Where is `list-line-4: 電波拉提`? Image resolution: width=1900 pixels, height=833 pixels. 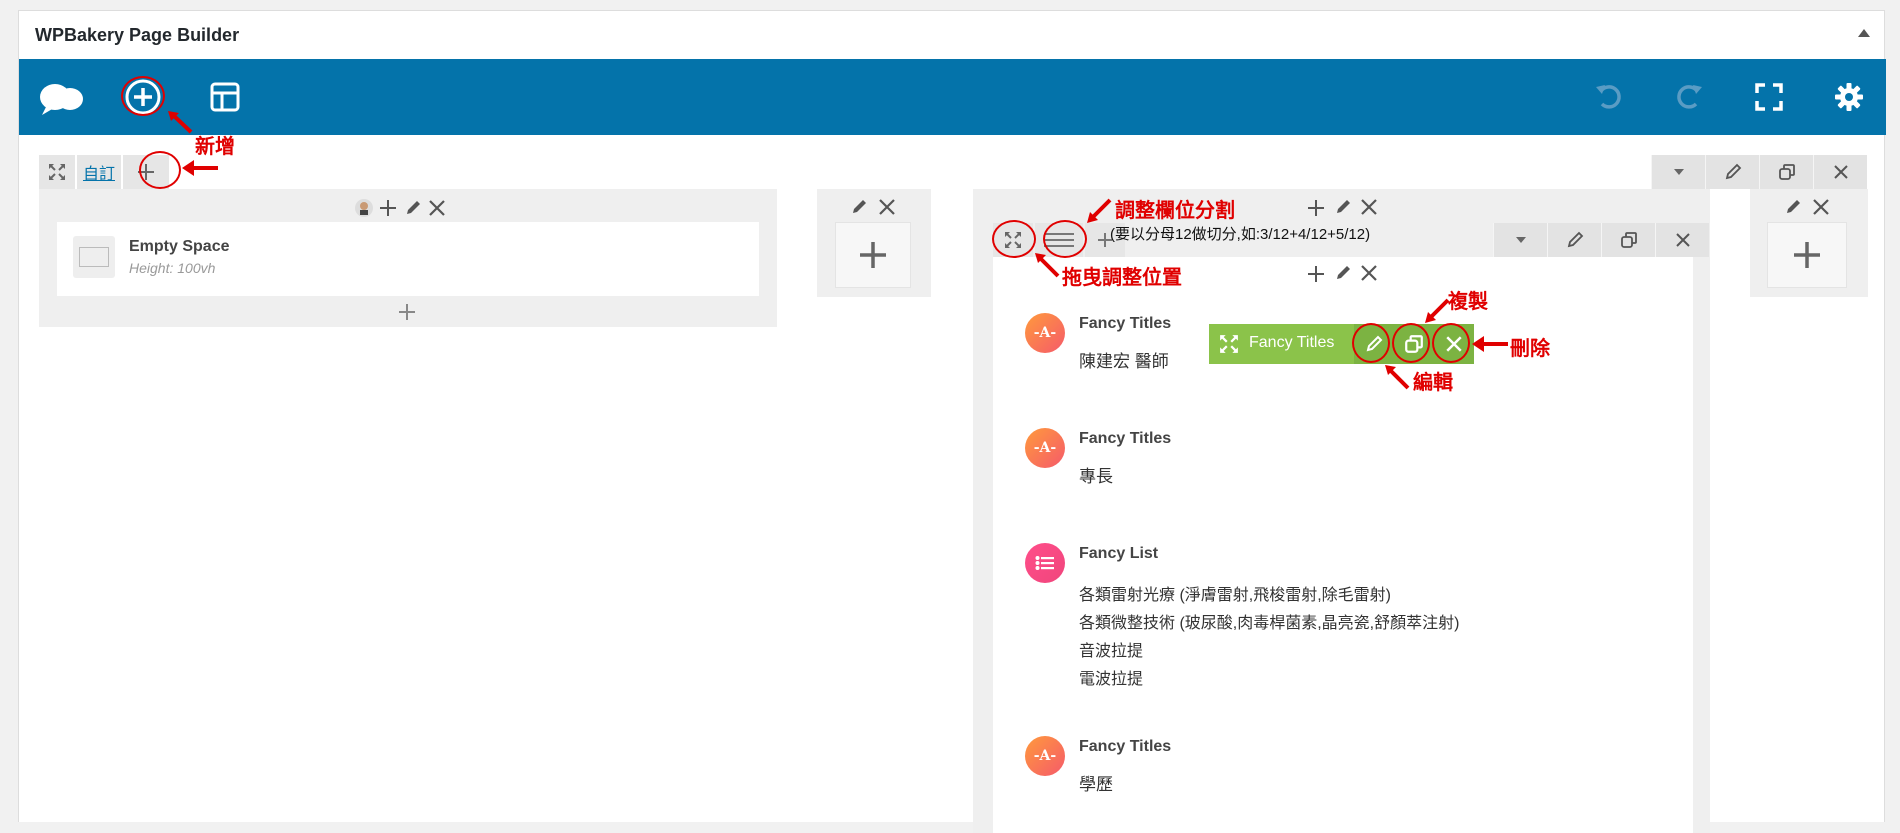 list-line-4: 電波拉提 is located at coordinates (1111, 679).